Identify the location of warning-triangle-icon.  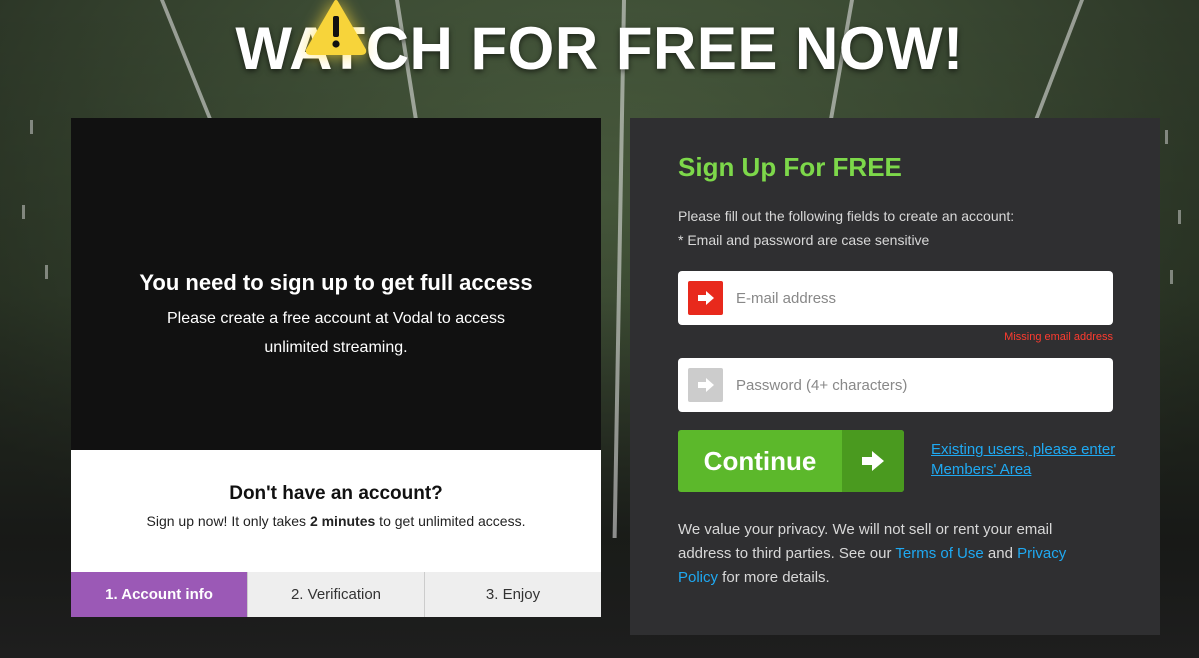
(336, 27).